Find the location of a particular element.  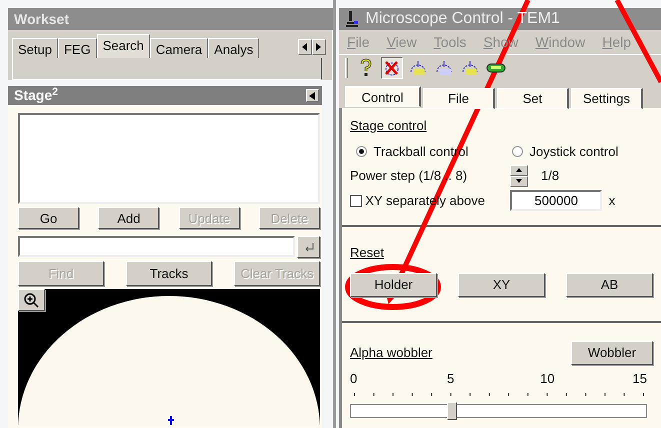

microscope-icon is located at coordinates (352, 19).